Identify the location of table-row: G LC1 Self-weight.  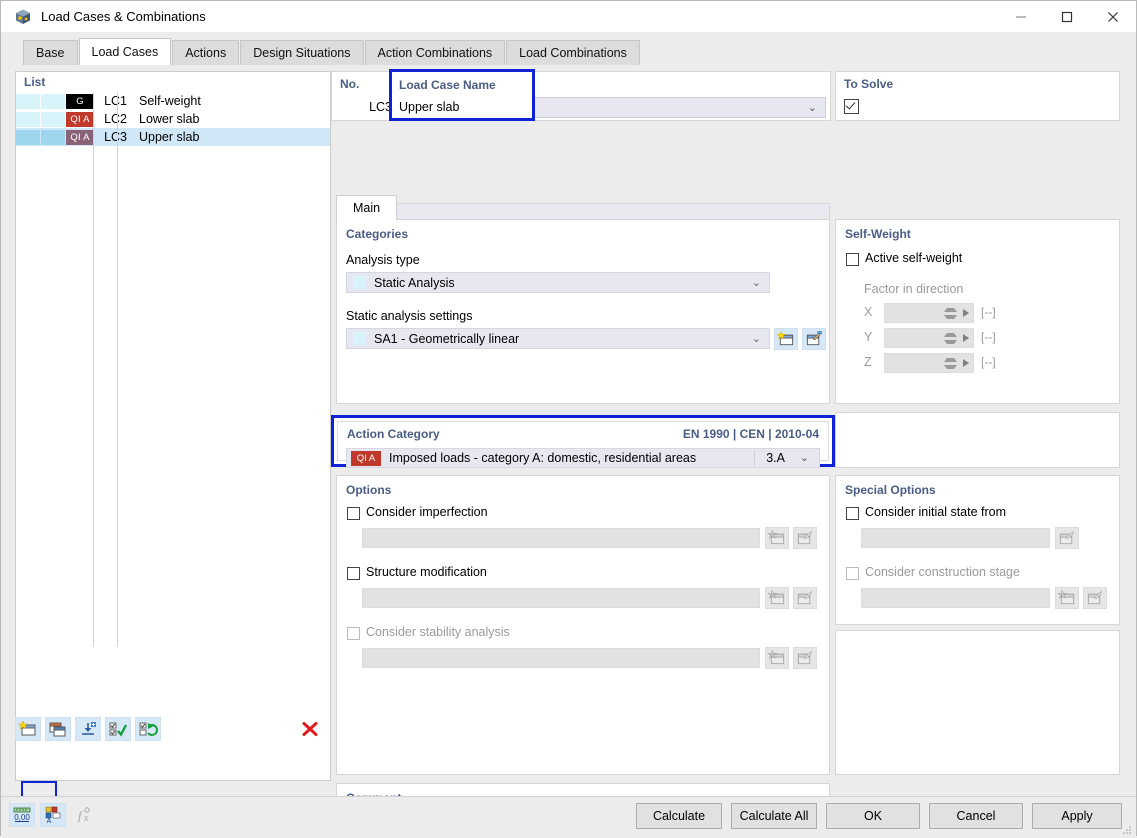
(173, 101).